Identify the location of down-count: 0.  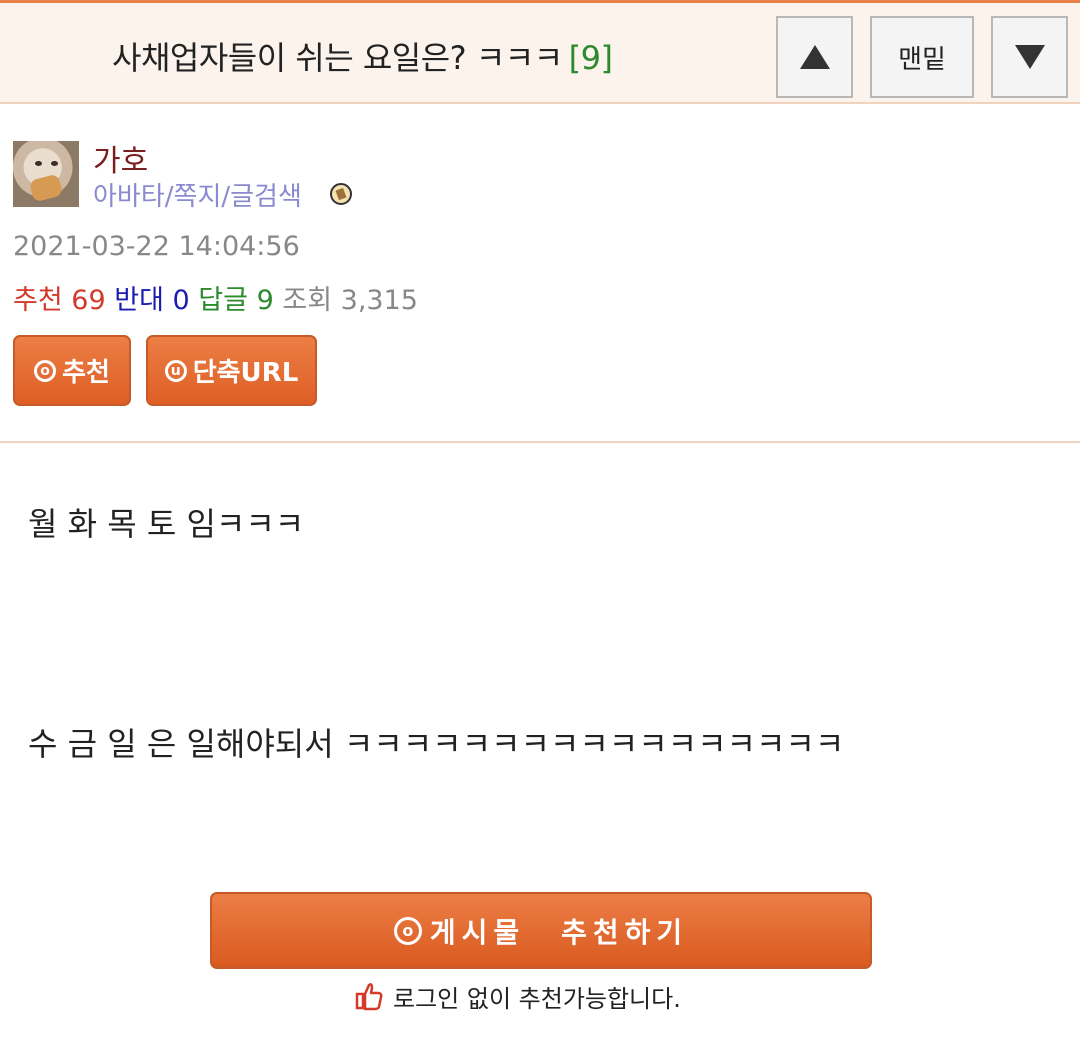
(181, 300).